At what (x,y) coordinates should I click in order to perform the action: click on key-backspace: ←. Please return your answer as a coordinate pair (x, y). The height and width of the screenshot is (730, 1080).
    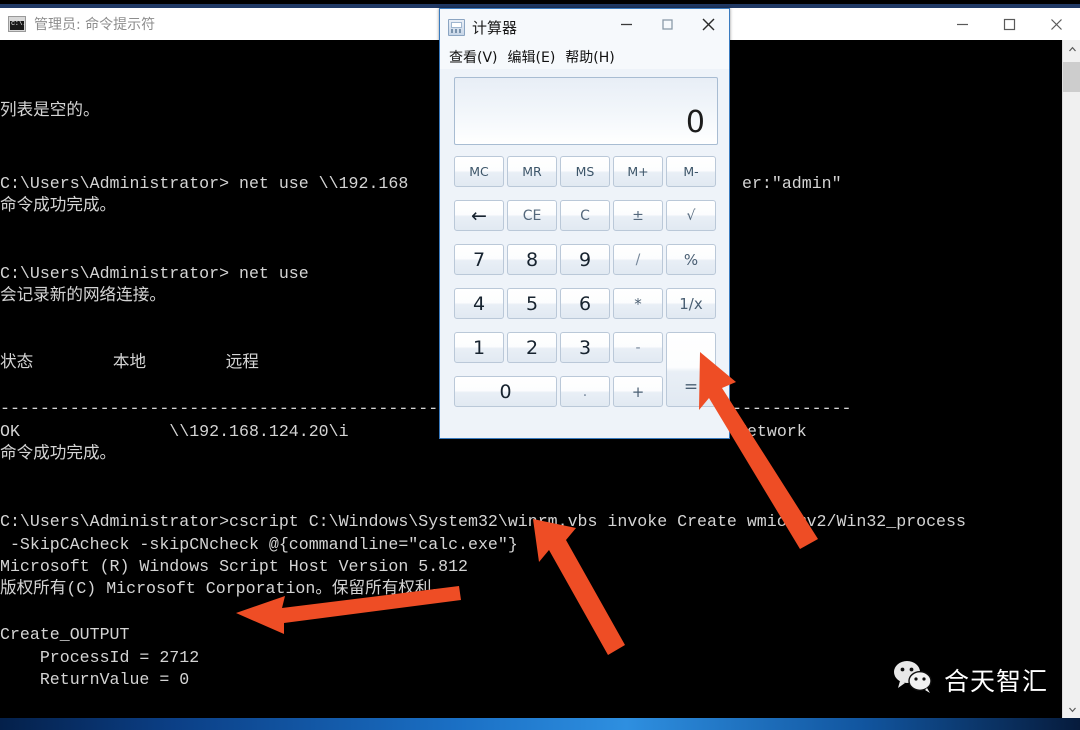
    Looking at the image, I should click on (479, 215).